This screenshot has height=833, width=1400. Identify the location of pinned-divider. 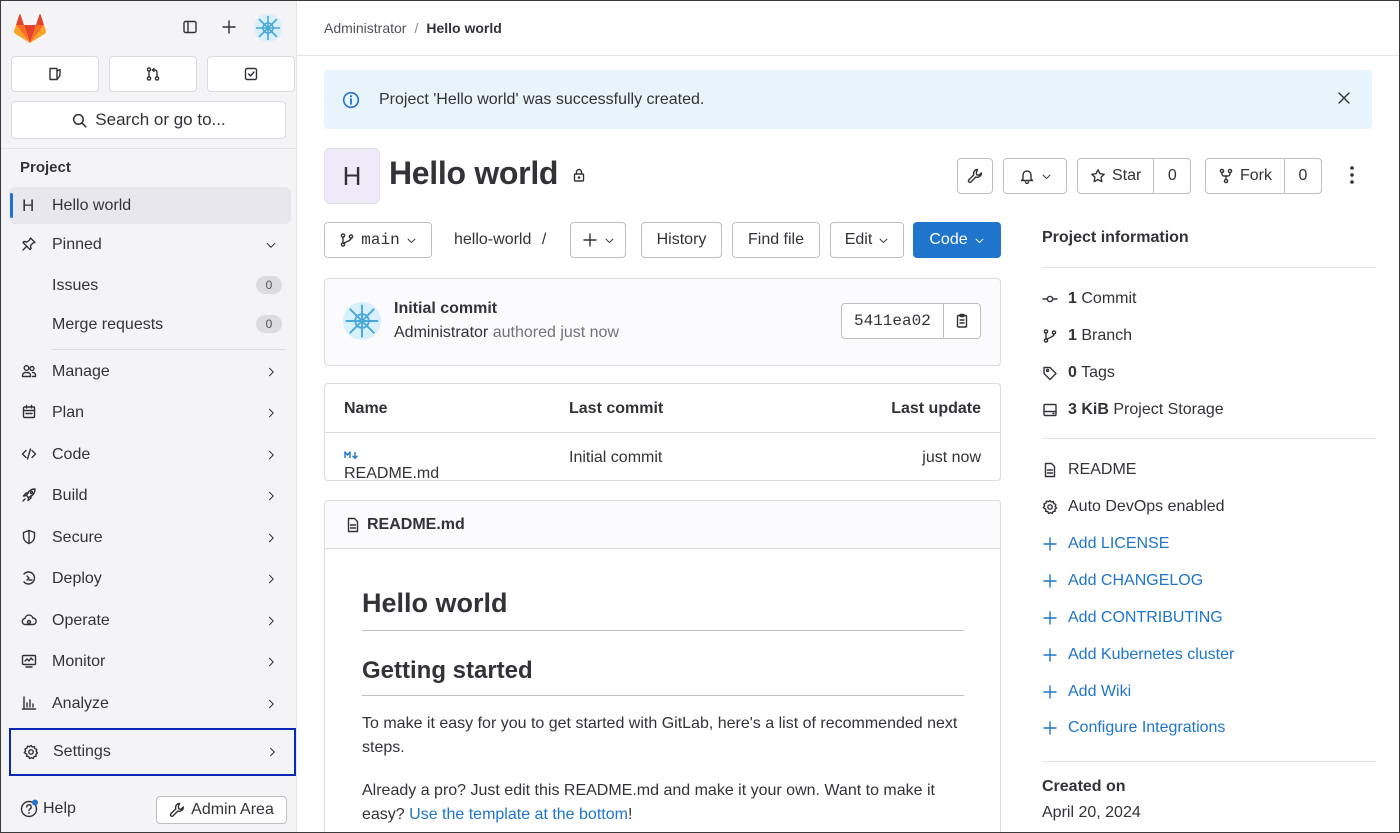
(168, 349).